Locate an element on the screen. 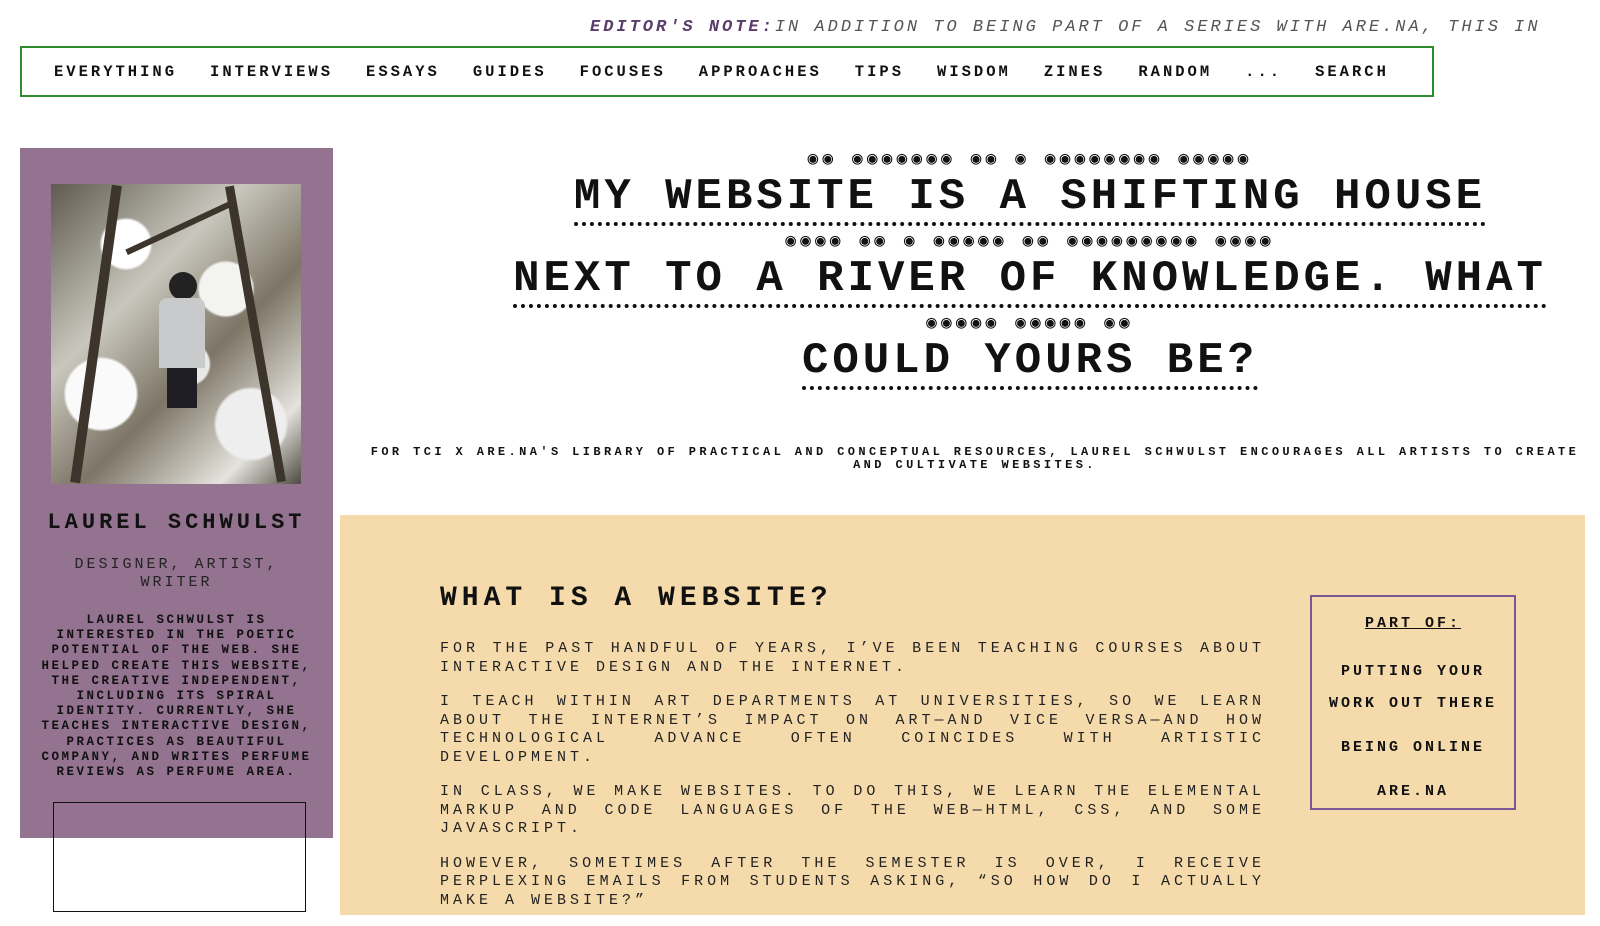  nav-item-wisdom: WISDOM is located at coordinates (974, 72).